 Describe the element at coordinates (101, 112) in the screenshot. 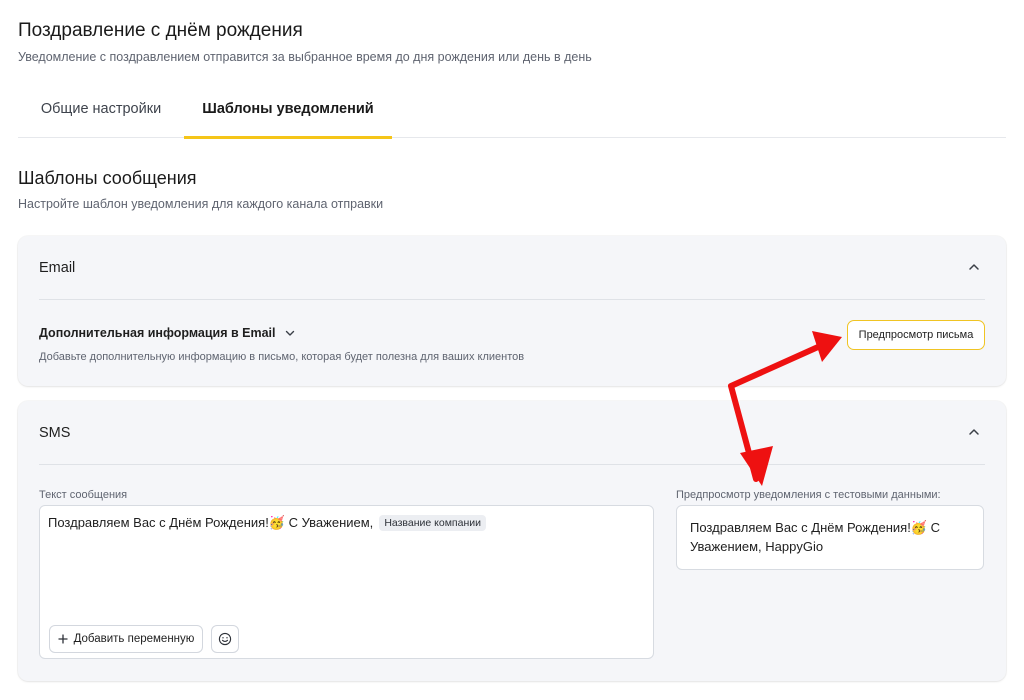

I see `tab-general-settings: Общие настройки` at that location.